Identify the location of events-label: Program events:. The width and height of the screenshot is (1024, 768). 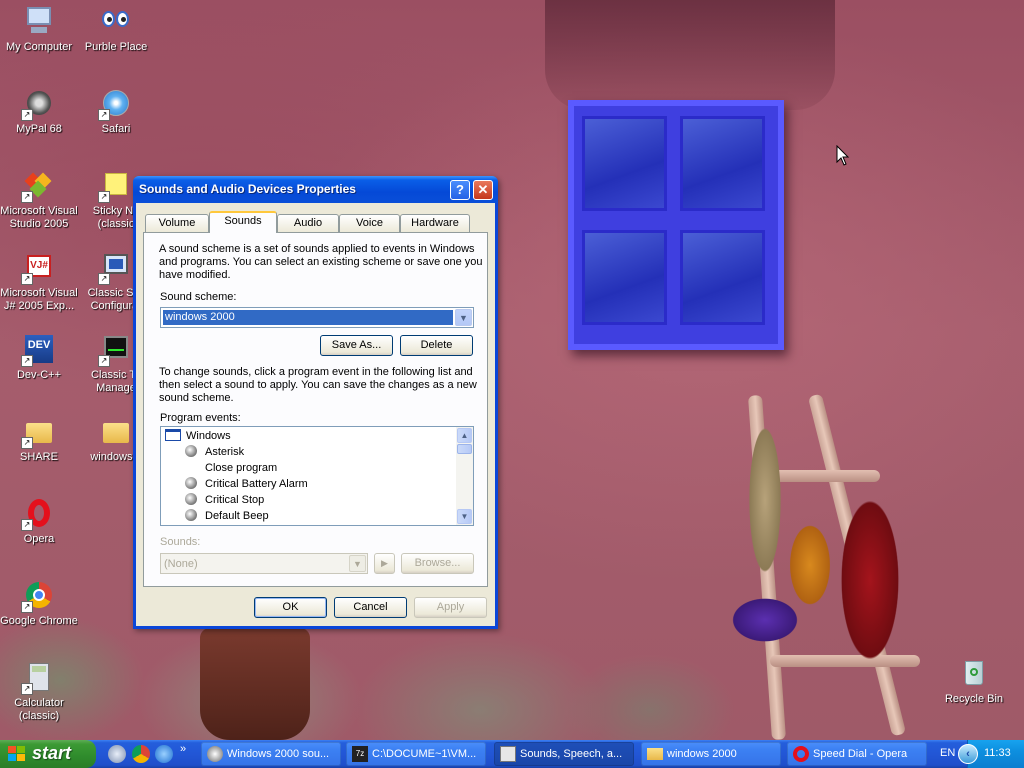
(200, 418).